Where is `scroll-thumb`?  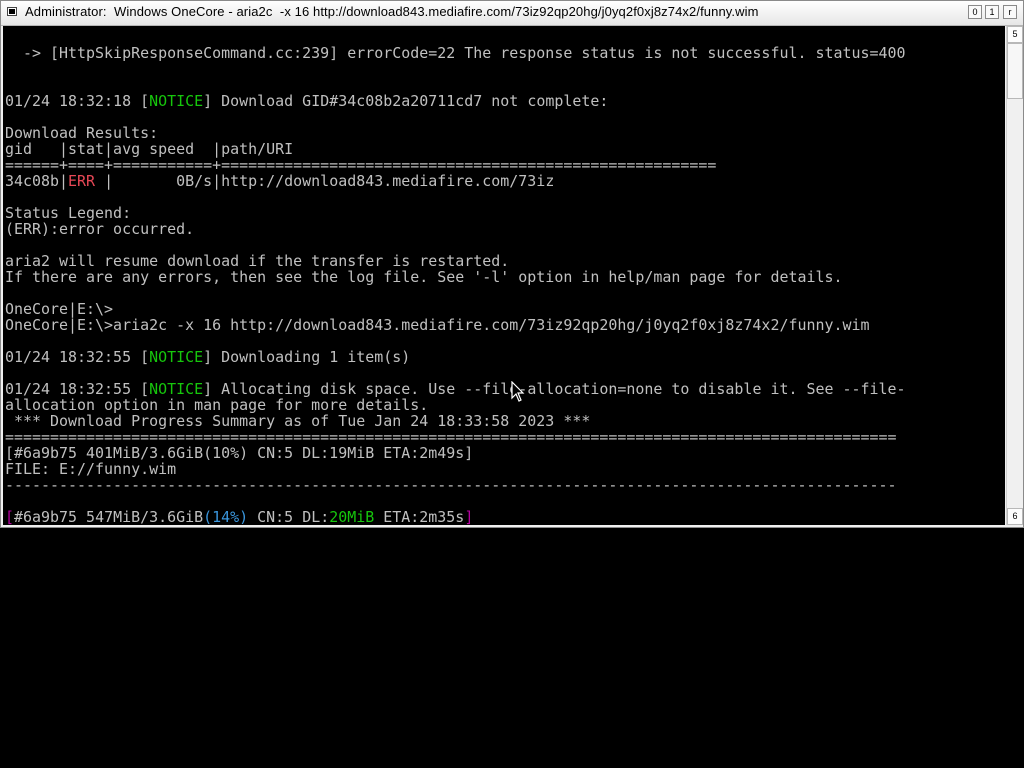 scroll-thumb is located at coordinates (1015, 71).